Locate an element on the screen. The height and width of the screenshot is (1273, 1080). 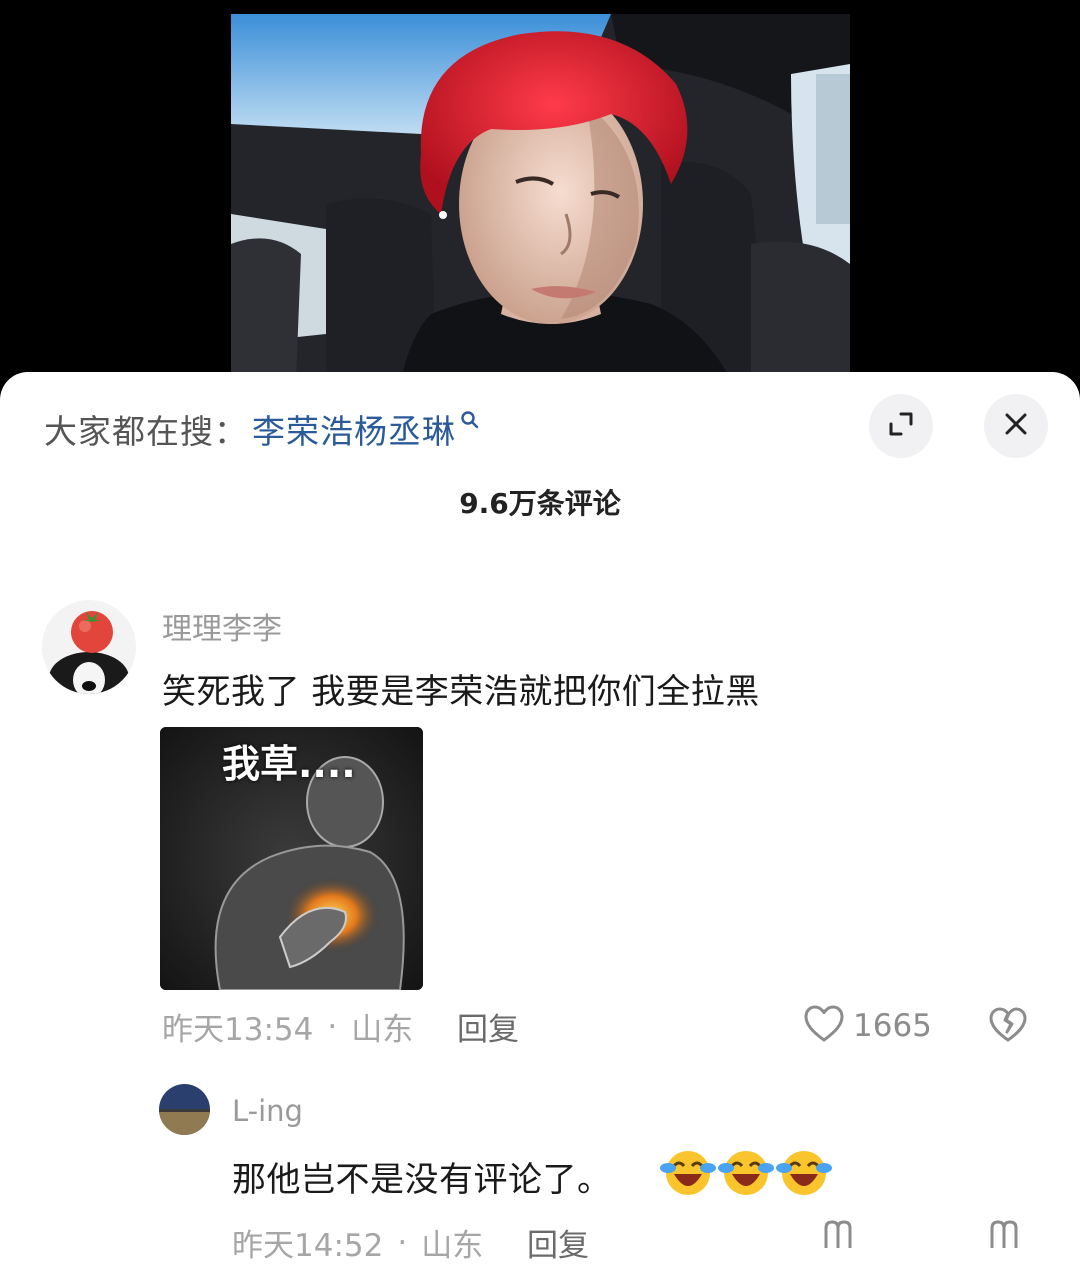
dislike-button is located at coordinates (1008, 1027).